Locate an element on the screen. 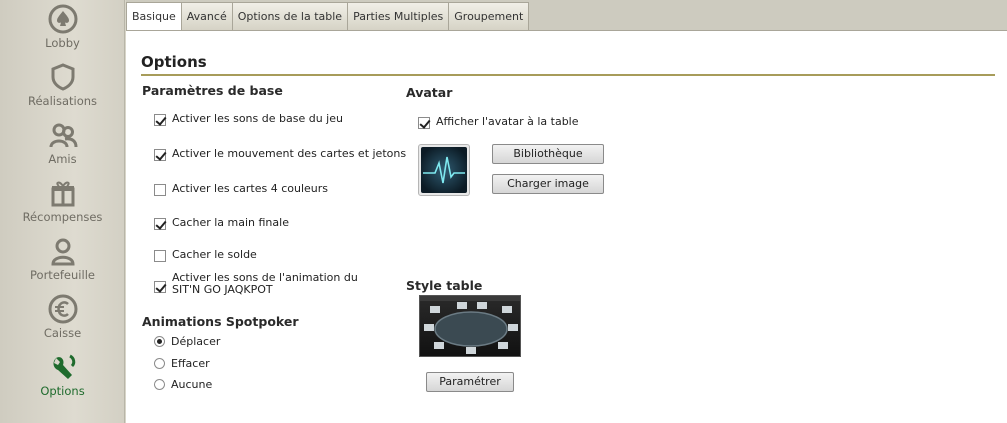 This screenshot has height=423, width=1007. wrench-icon is located at coordinates (64, 366).